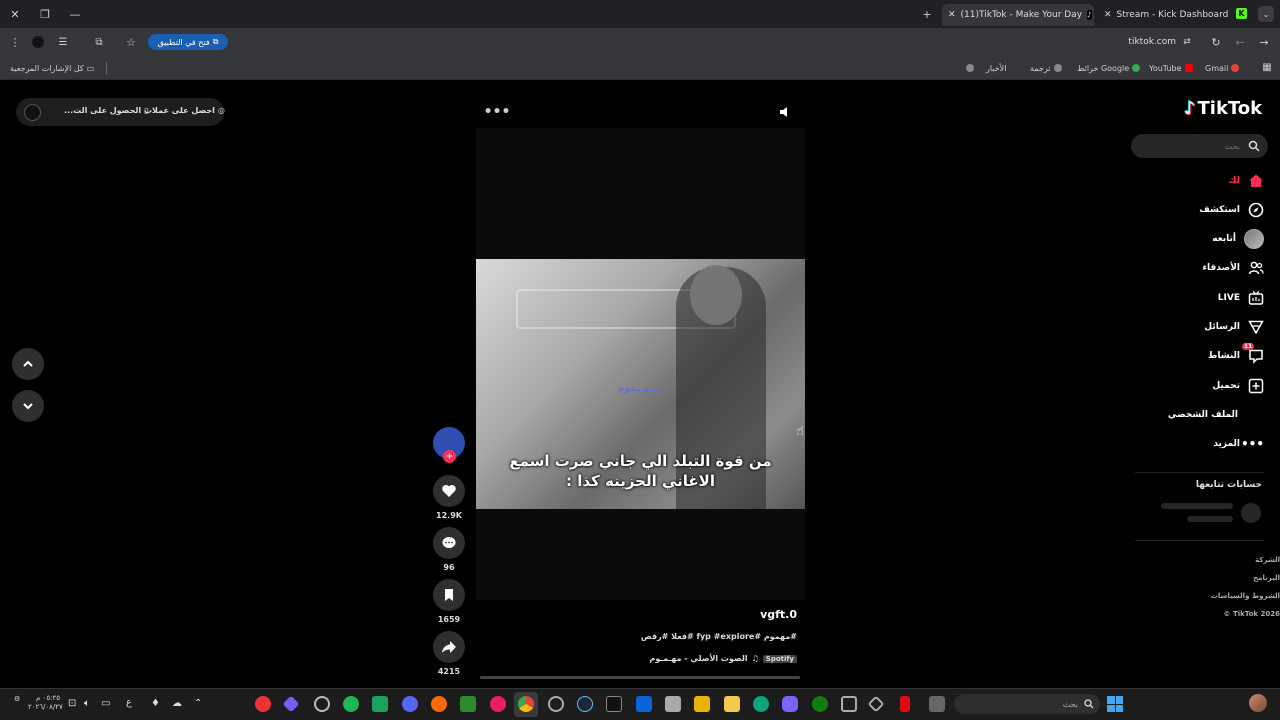  I want to click on site-settings-icon: ⇄, so click(1187, 42).